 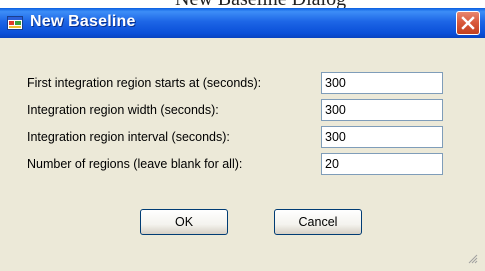 I want to click on title-bar: New Baseline, so click(x=242, y=23).